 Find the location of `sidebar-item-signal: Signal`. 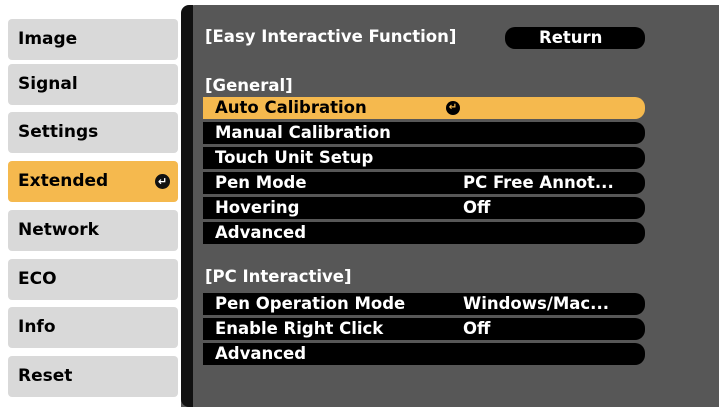

sidebar-item-signal: Signal is located at coordinates (93, 84).